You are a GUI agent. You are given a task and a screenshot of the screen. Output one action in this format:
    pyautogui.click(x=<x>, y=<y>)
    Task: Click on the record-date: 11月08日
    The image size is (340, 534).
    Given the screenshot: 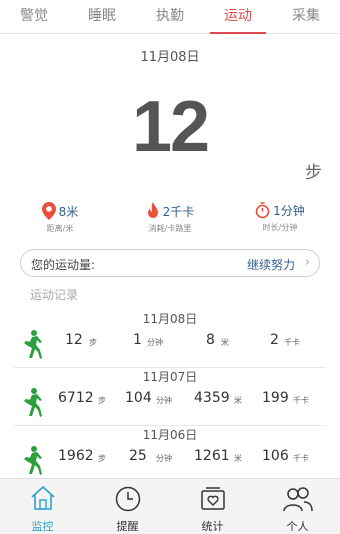 What is the action you would take?
    pyautogui.click(x=170, y=319)
    